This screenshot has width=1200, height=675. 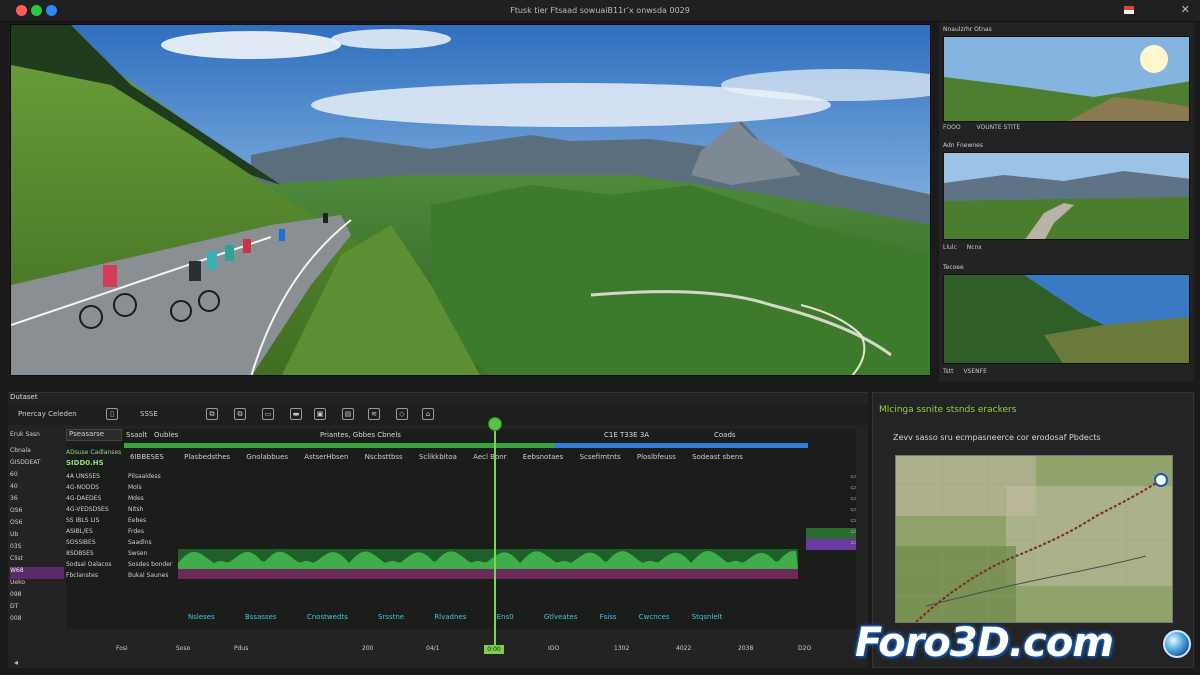 I want to click on clip-label: Scsefimtnts, so click(x=600, y=457).